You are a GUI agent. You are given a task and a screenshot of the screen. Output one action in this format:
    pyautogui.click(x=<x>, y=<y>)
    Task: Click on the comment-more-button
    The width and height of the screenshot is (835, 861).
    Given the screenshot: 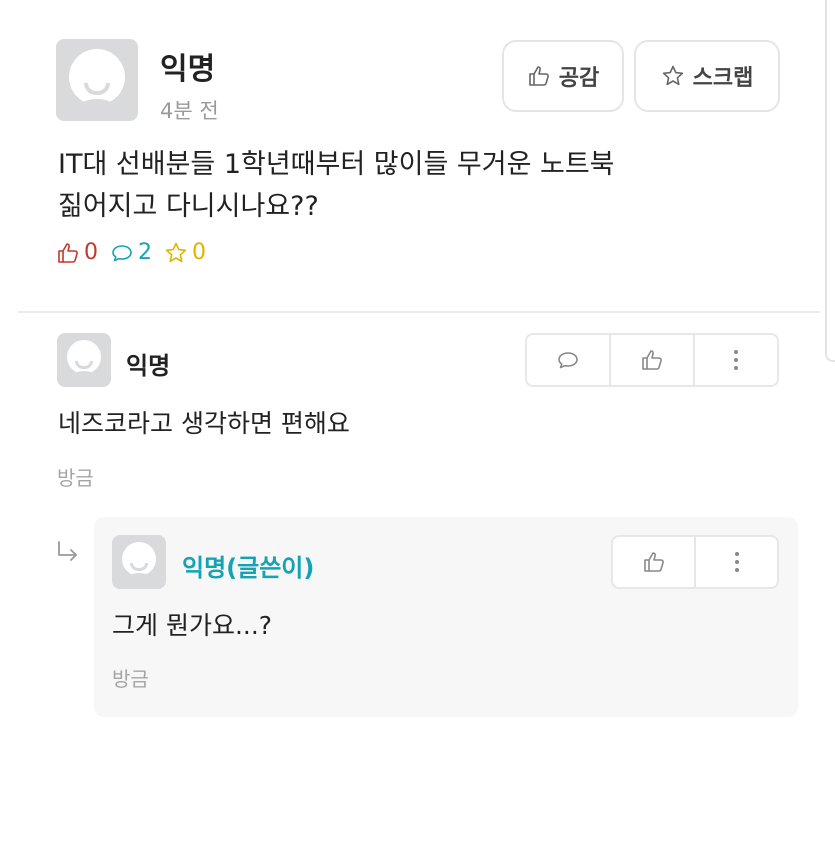 What is the action you would take?
    pyautogui.click(x=736, y=360)
    